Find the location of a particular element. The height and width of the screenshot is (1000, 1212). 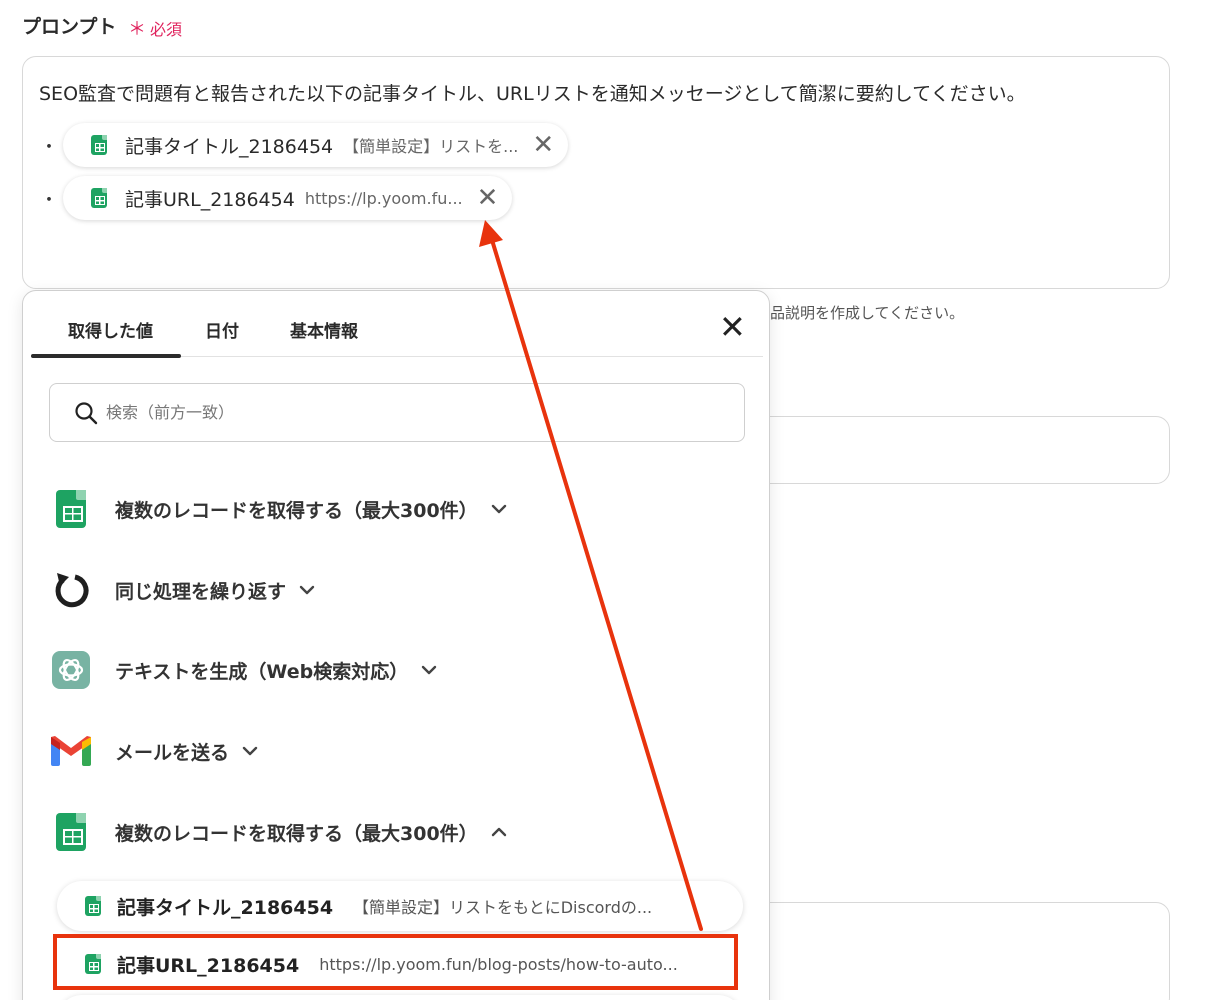

group-generate-text: テキストを生成（Web検索対応） is located at coordinates (243, 670).